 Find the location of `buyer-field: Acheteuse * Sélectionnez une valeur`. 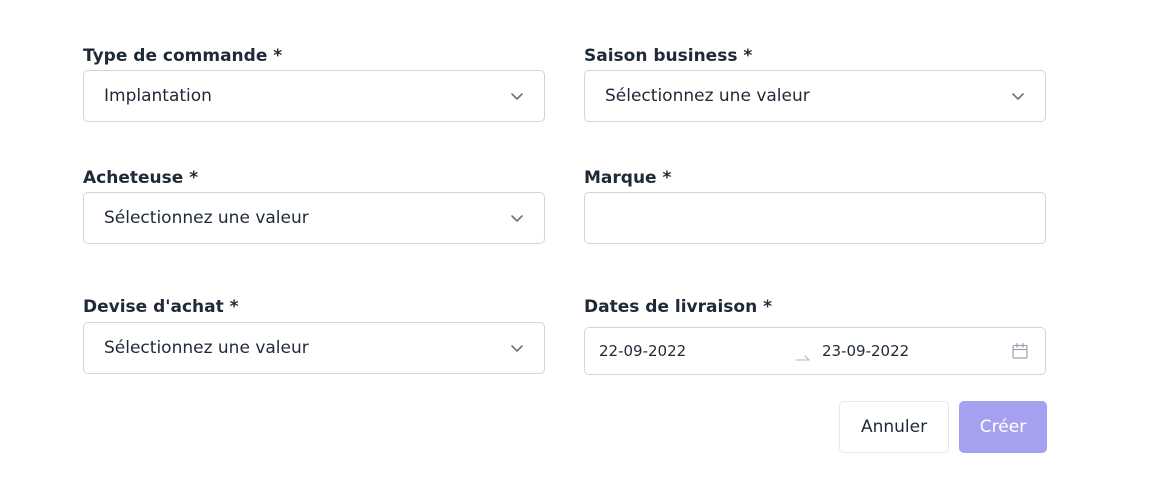

buyer-field: Acheteuse * Sélectionnez une valeur is located at coordinates (314, 205).